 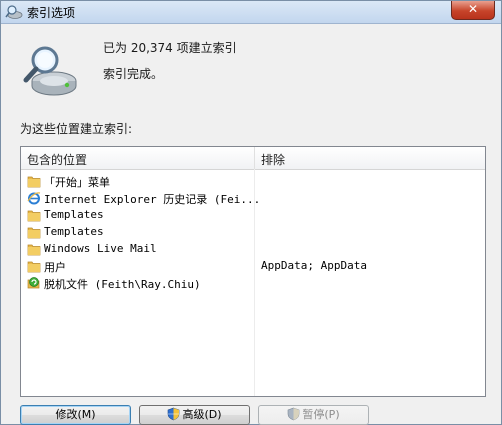 What do you see at coordinates (251, 12) in the screenshot?
I see `title-bar: 索引选项 ✕` at bounding box center [251, 12].